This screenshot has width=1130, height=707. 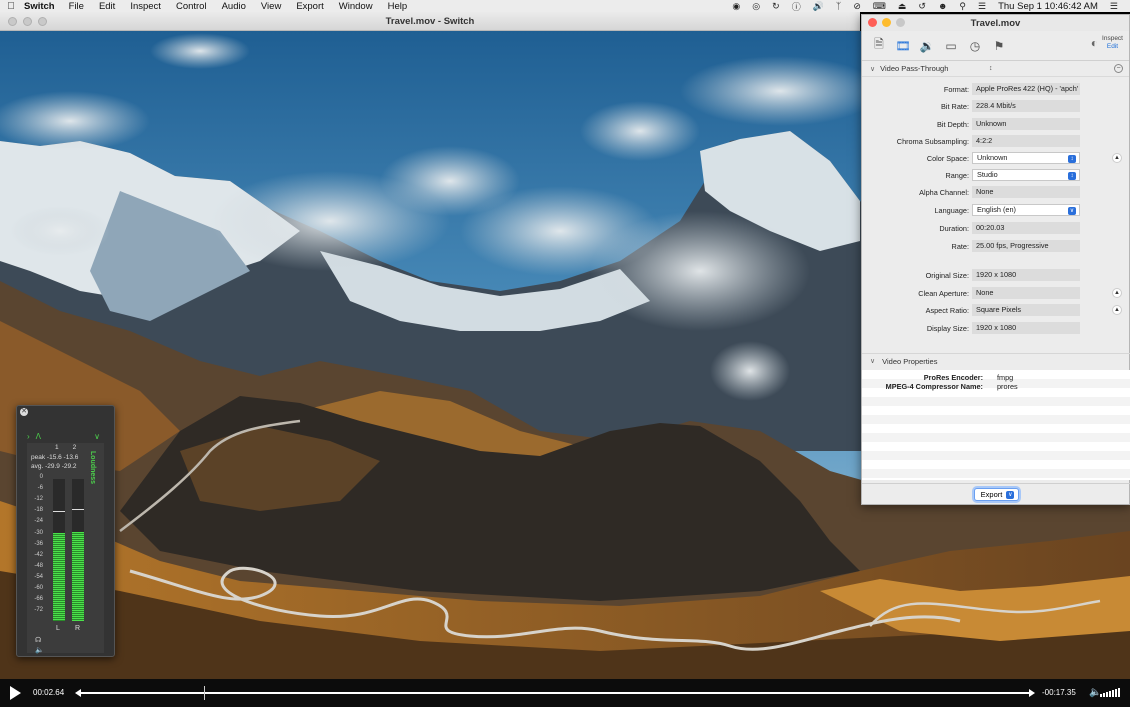 I want to click on rate-value: 25.00 fps, Progressive, so click(x=1026, y=246).